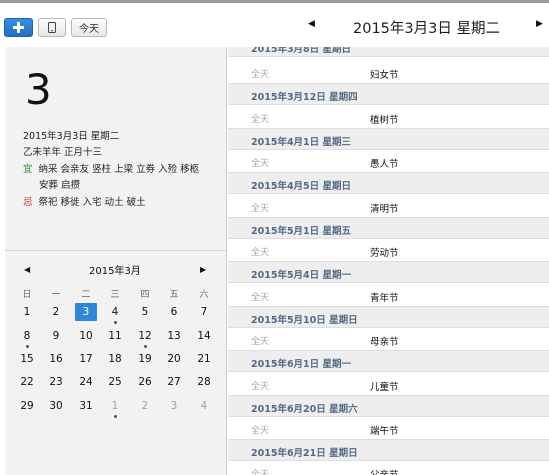 This screenshot has width=549, height=475. Describe the element at coordinates (204, 359) in the screenshot. I see `day-cell: 21` at that location.